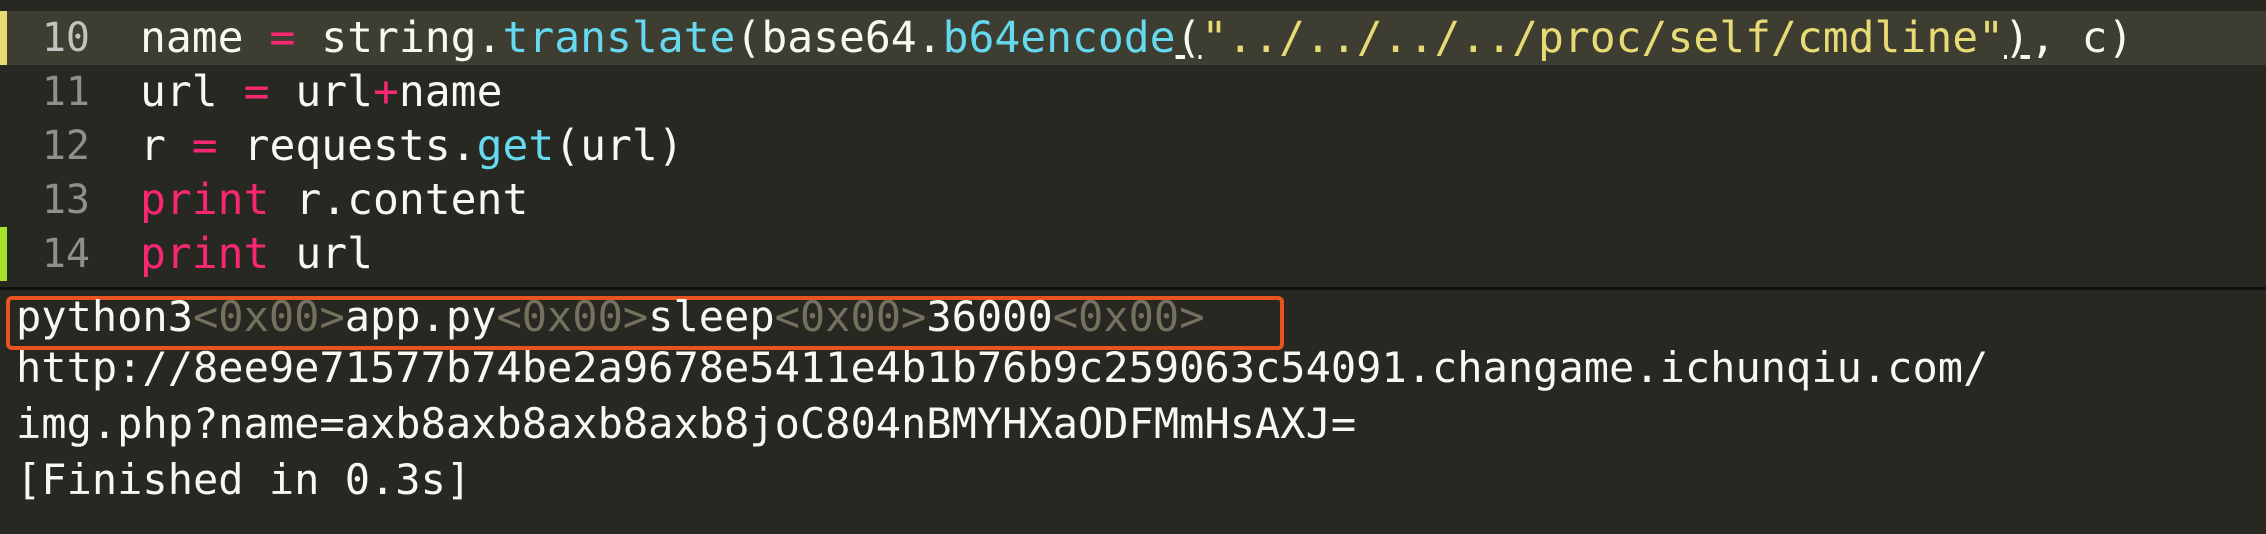 Image resolution: width=2266 pixels, height=534 pixels. Describe the element at coordinates (244, 479) in the screenshot. I see `output-line-finished: [Finished in 0.3s]` at that location.